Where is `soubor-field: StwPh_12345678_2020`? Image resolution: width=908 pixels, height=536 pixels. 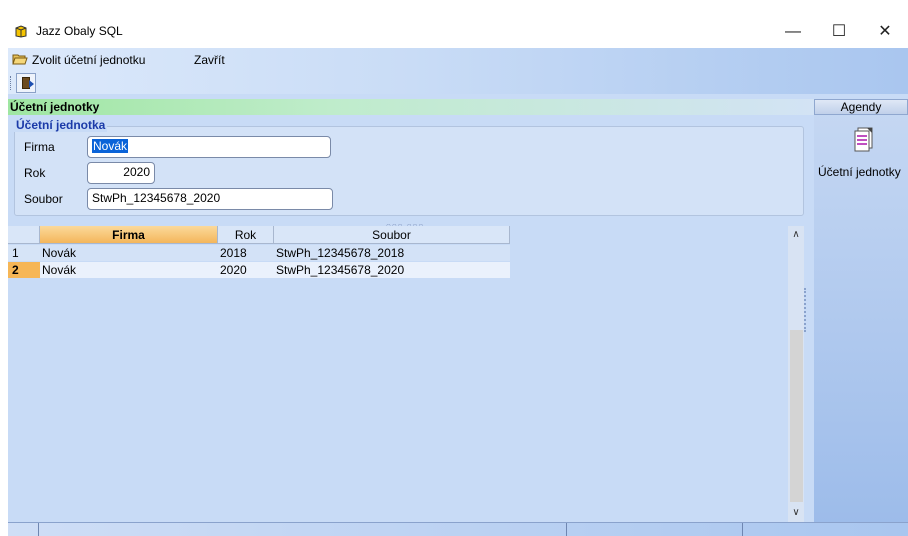 soubor-field: StwPh_12345678_2020 is located at coordinates (210, 199).